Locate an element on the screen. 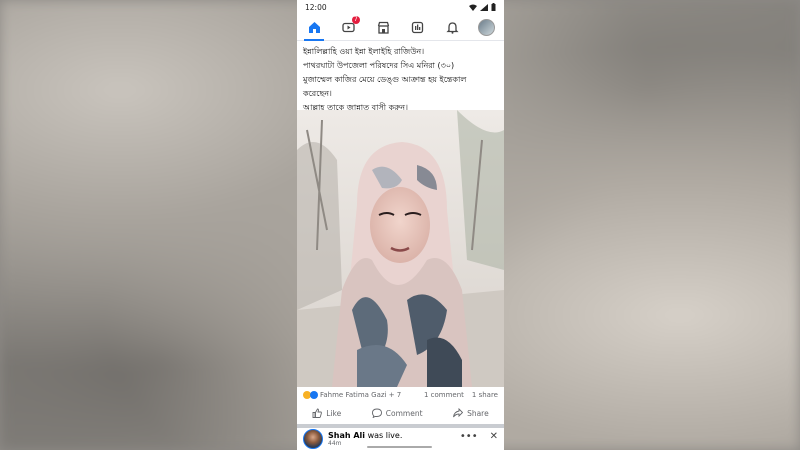 This screenshot has width=800, height=450. status-icons is located at coordinates (482, 7).